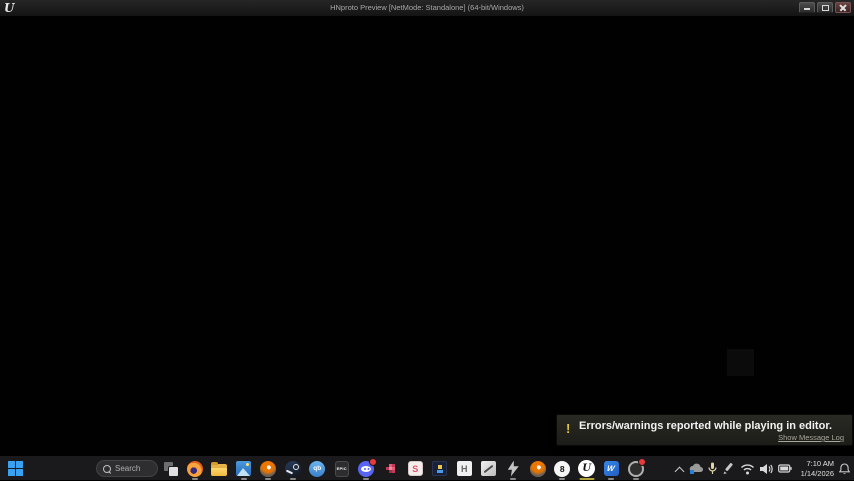  I want to click on taskbar-app-lightning, so click(513, 468).